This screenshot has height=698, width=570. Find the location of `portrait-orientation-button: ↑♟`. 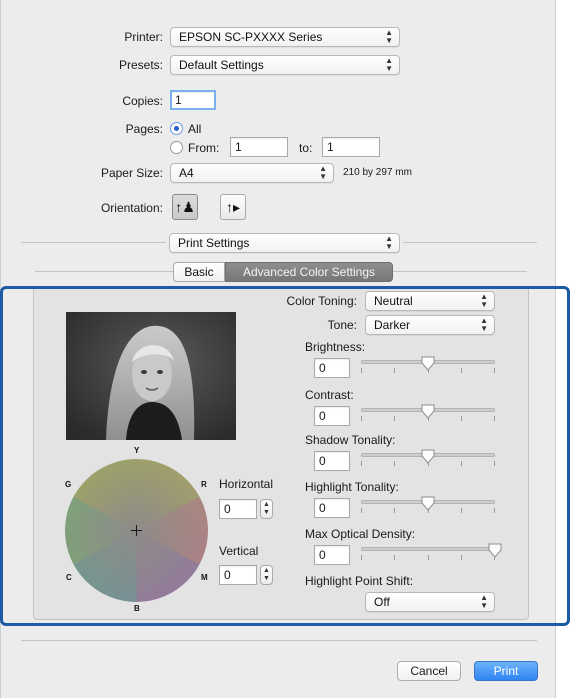

portrait-orientation-button: ↑♟ is located at coordinates (185, 207).